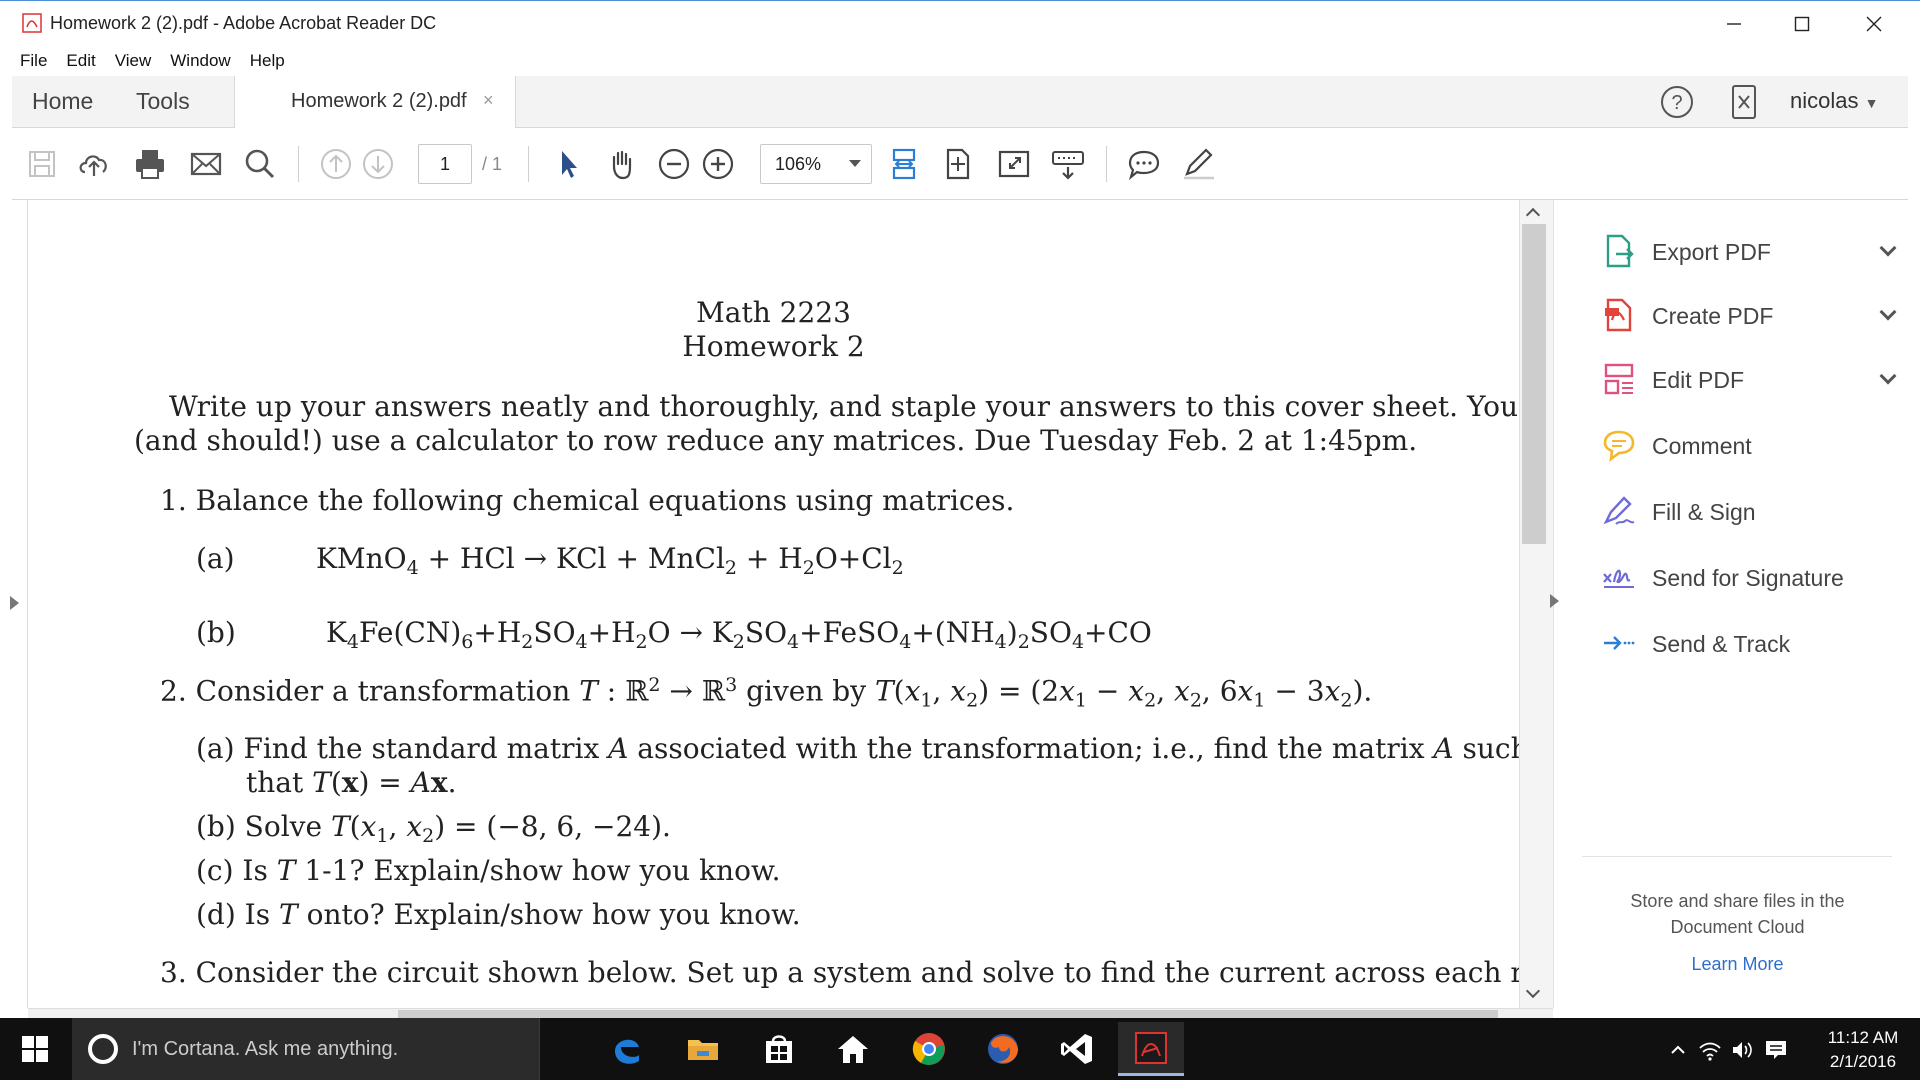 The height and width of the screenshot is (1080, 1920). Describe the element at coordinates (779, 1049) in the screenshot. I see `taskbar-store` at that location.